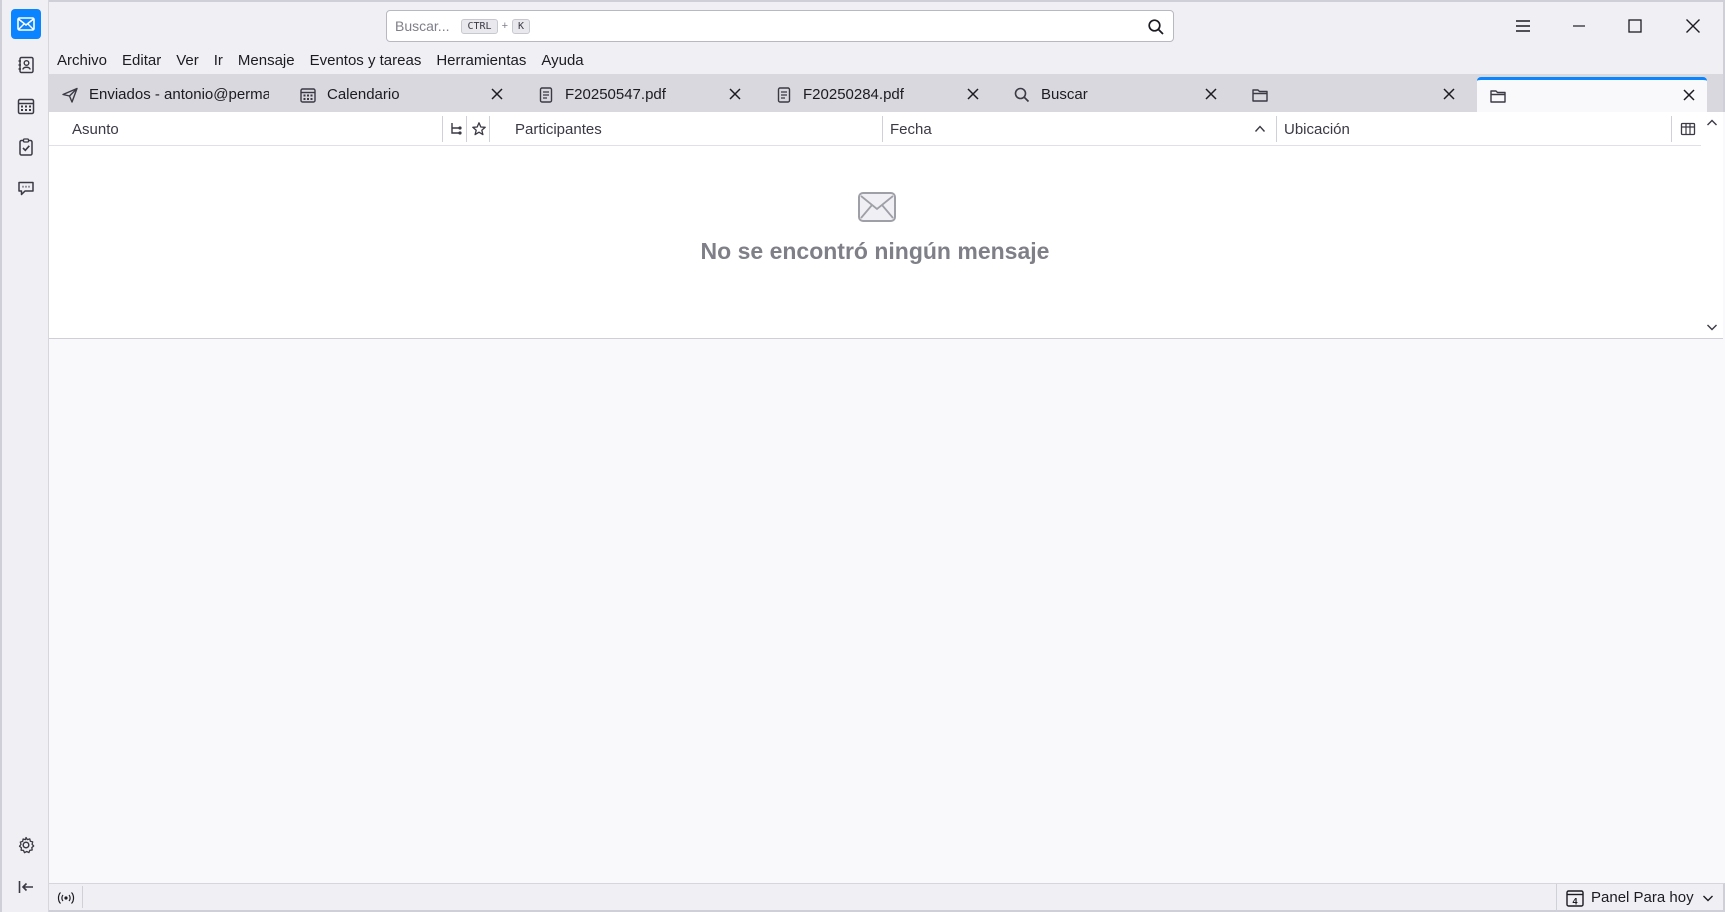 The width and height of the screenshot is (1725, 912). I want to click on title-bar: Buscar... CTRL + K, so click(887, 23).